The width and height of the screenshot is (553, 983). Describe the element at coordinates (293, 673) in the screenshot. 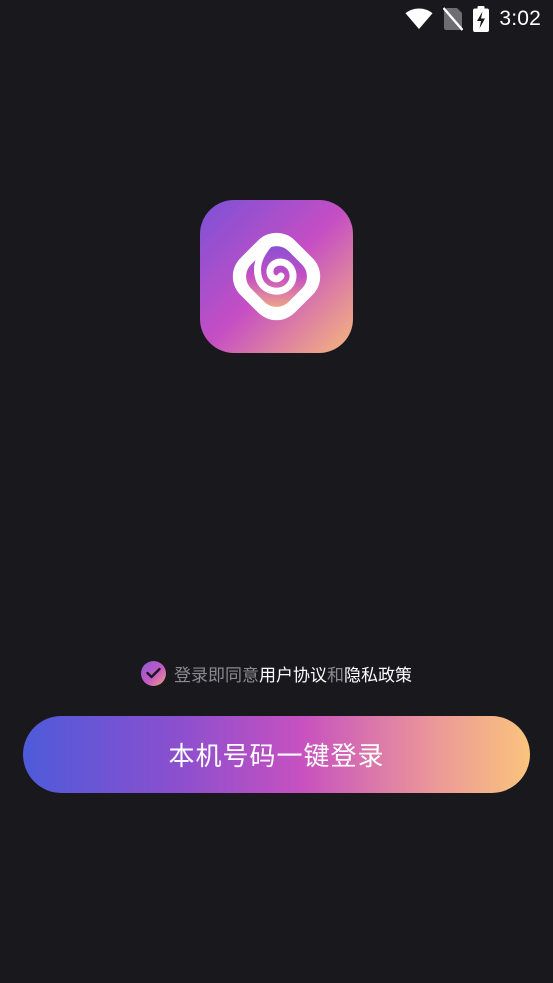

I see `user-agreement-link: 用户协议` at that location.